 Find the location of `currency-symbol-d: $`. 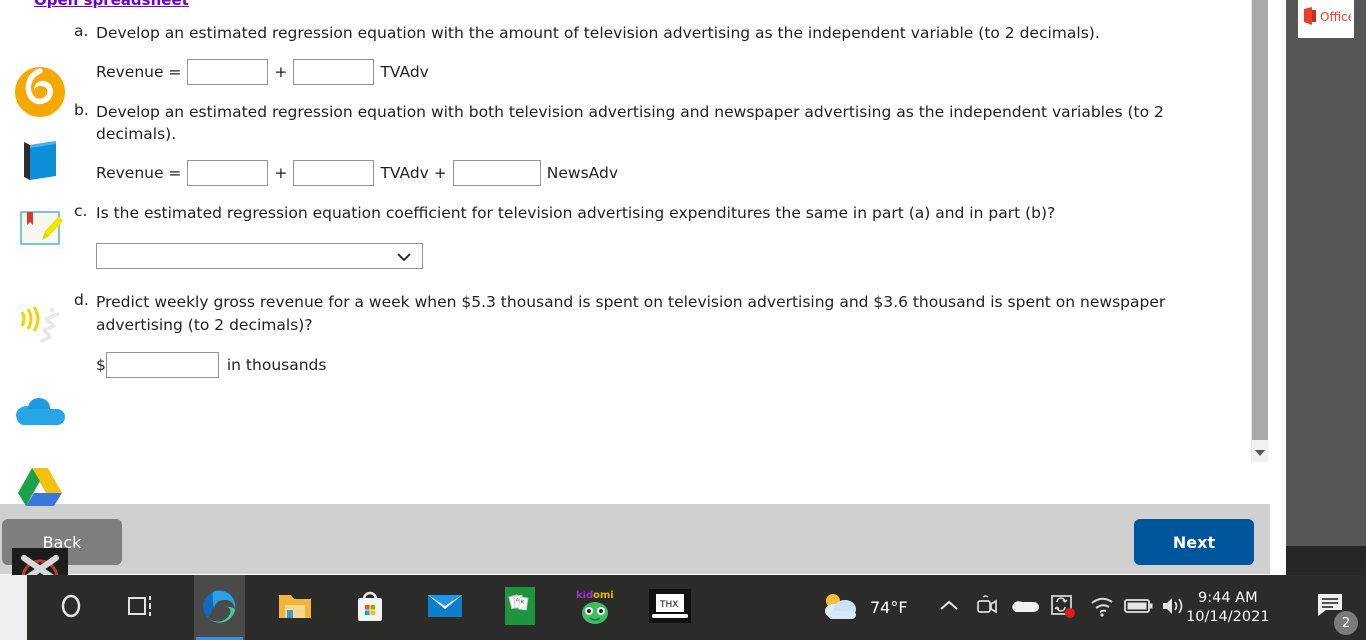

currency-symbol-d: $ is located at coordinates (101, 365).